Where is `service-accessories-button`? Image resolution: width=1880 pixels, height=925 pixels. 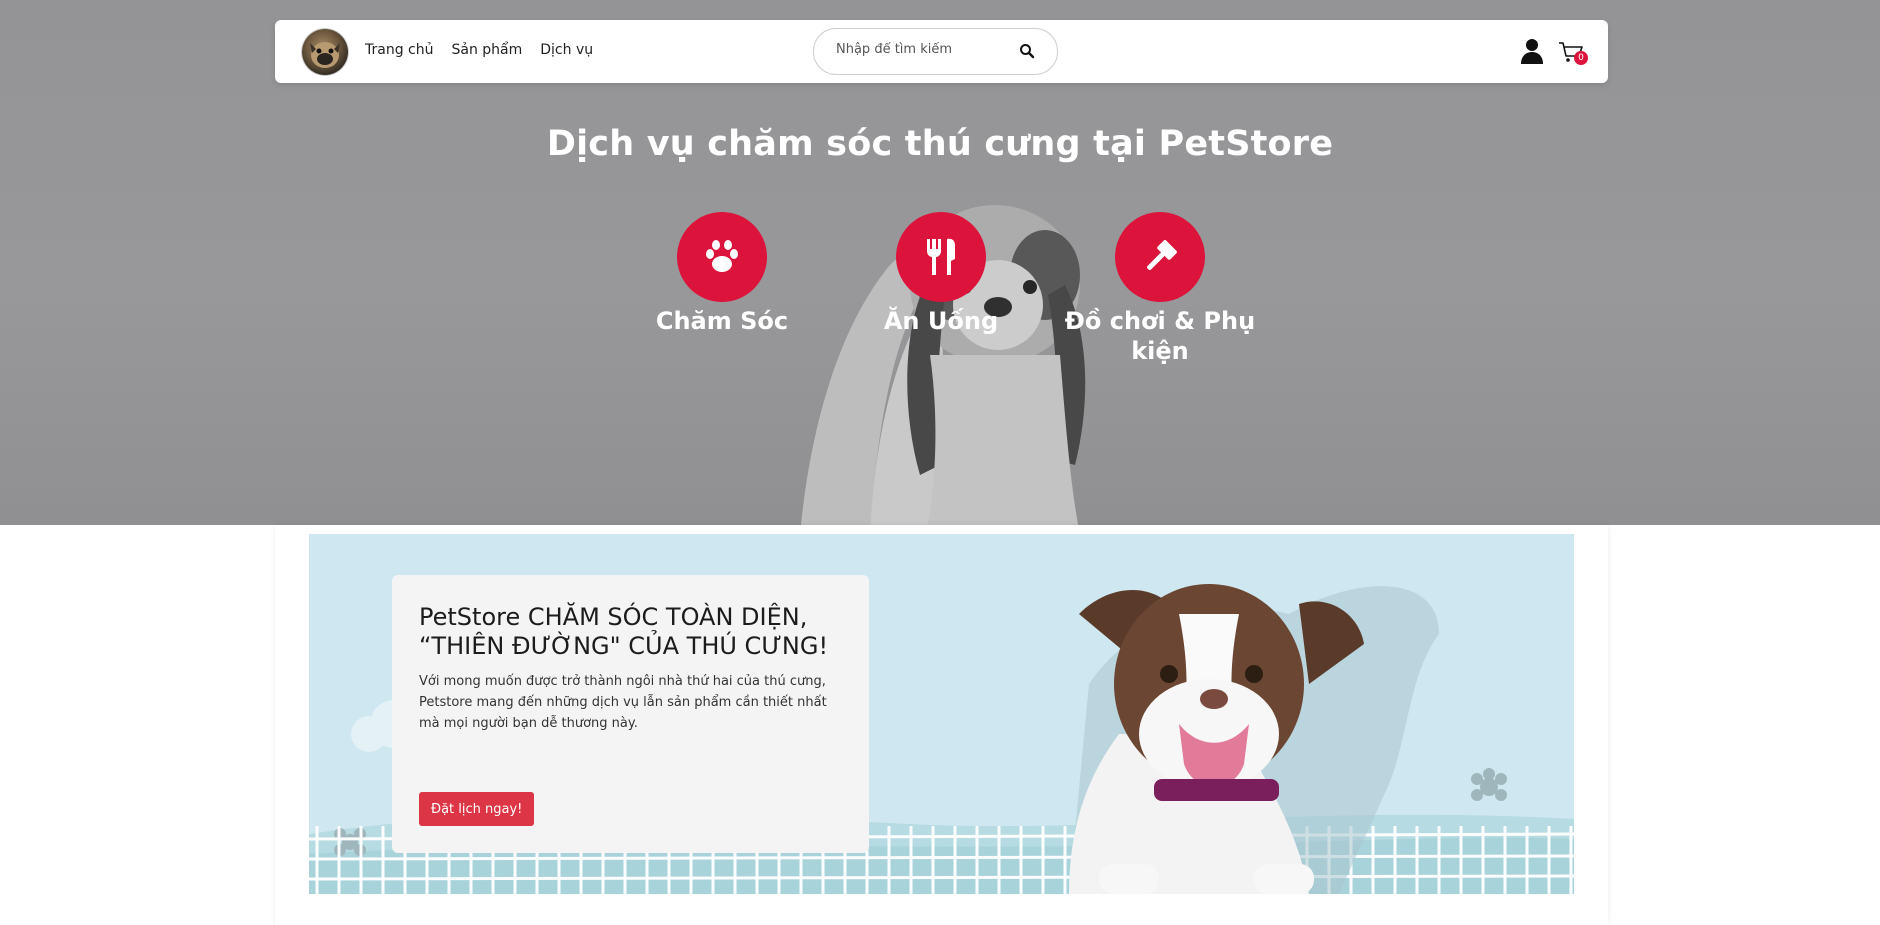 service-accessories-button is located at coordinates (1160, 257).